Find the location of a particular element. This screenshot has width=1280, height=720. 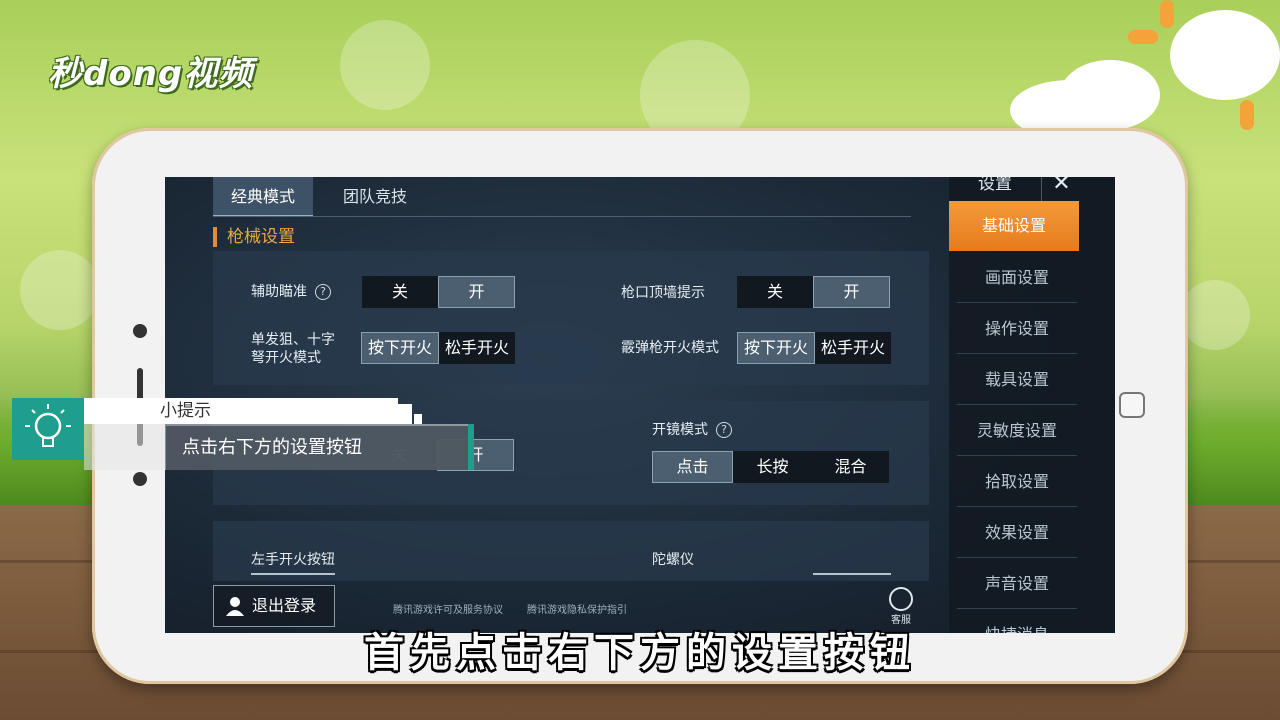

privacy-link: 腾讯游戏隐私保护指引 is located at coordinates (577, 608).